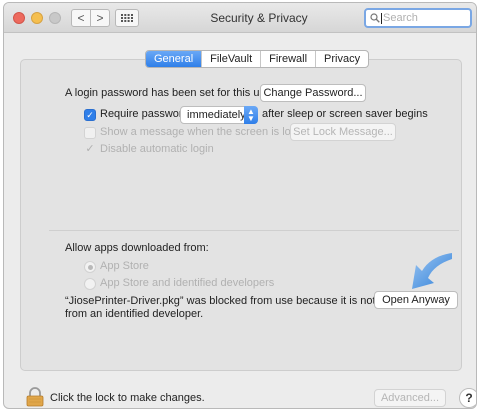 The image size is (480, 411). I want to click on radio-identified-developers-label: App Store and identified developers, so click(187, 283).